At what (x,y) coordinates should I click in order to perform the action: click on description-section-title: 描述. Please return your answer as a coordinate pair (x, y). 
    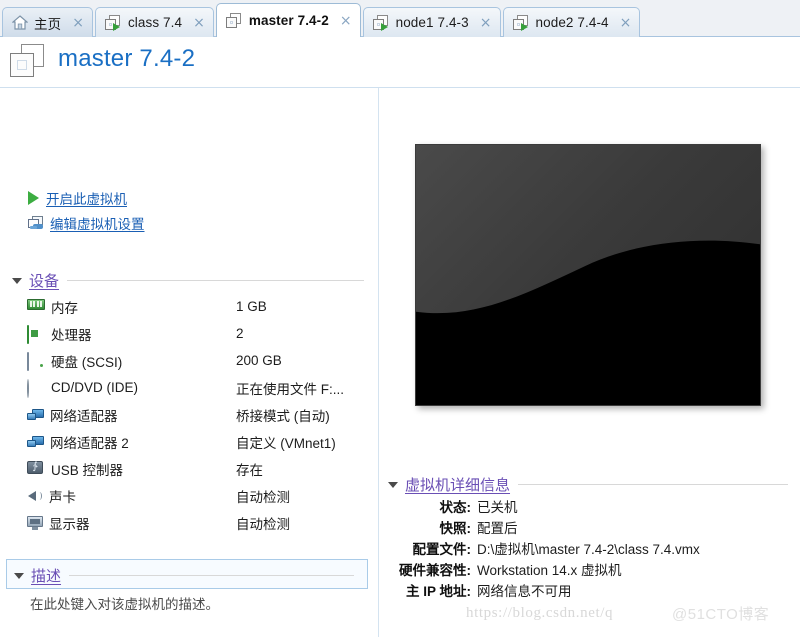
    Looking at the image, I should click on (46, 576).